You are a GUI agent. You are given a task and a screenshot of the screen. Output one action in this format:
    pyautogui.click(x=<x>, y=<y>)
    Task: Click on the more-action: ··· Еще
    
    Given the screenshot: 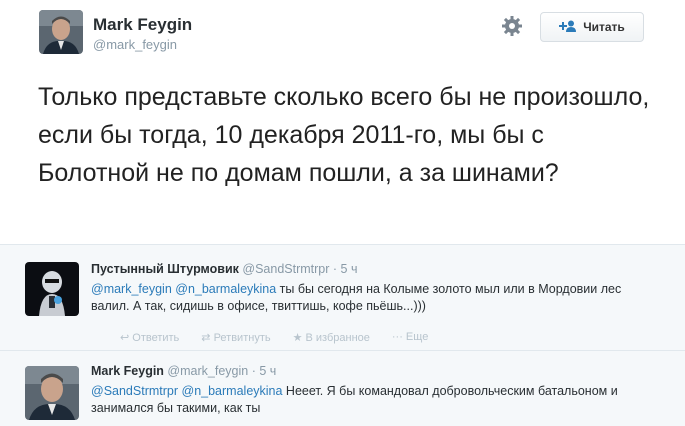 What is the action you would take?
    pyautogui.click(x=410, y=337)
    